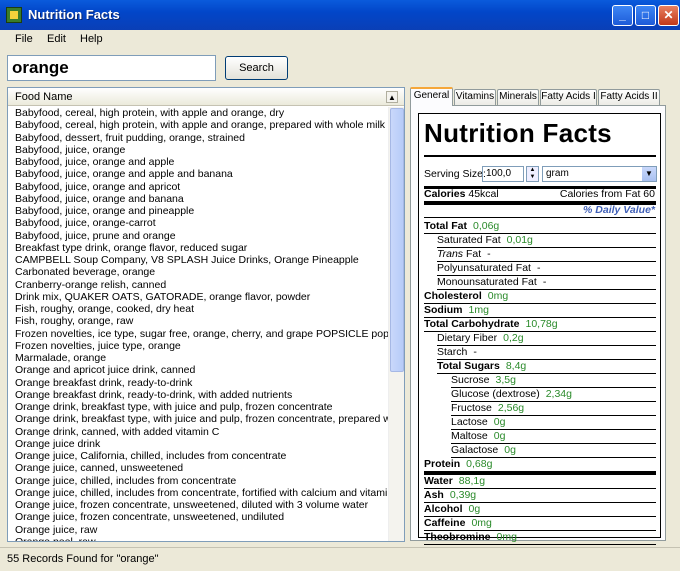 This screenshot has width=680, height=571. What do you see at coordinates (467, 338) in the screenshot?
I see `nutrient-label: Dietary Fiber` at bounding box center [467, 338].